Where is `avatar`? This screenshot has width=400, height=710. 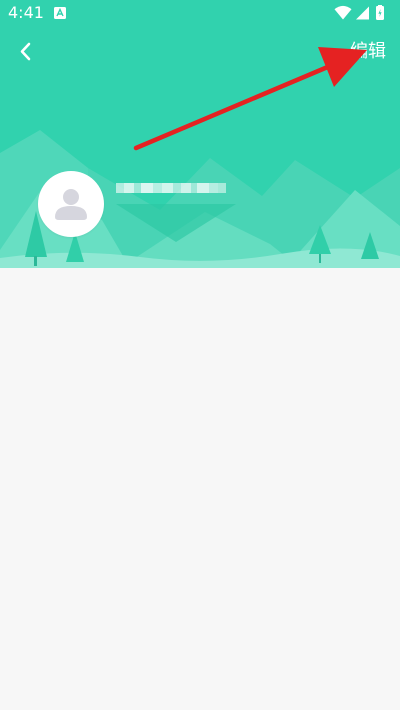
avatar is located at coordinates (71, 204).